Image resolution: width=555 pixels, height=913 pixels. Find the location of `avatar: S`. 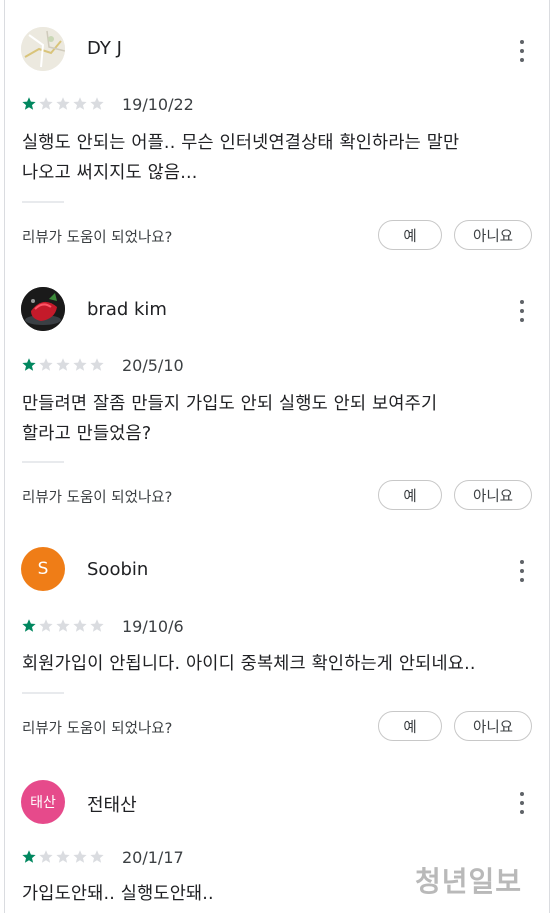

avatar: S is located at coordinates (43, 569).